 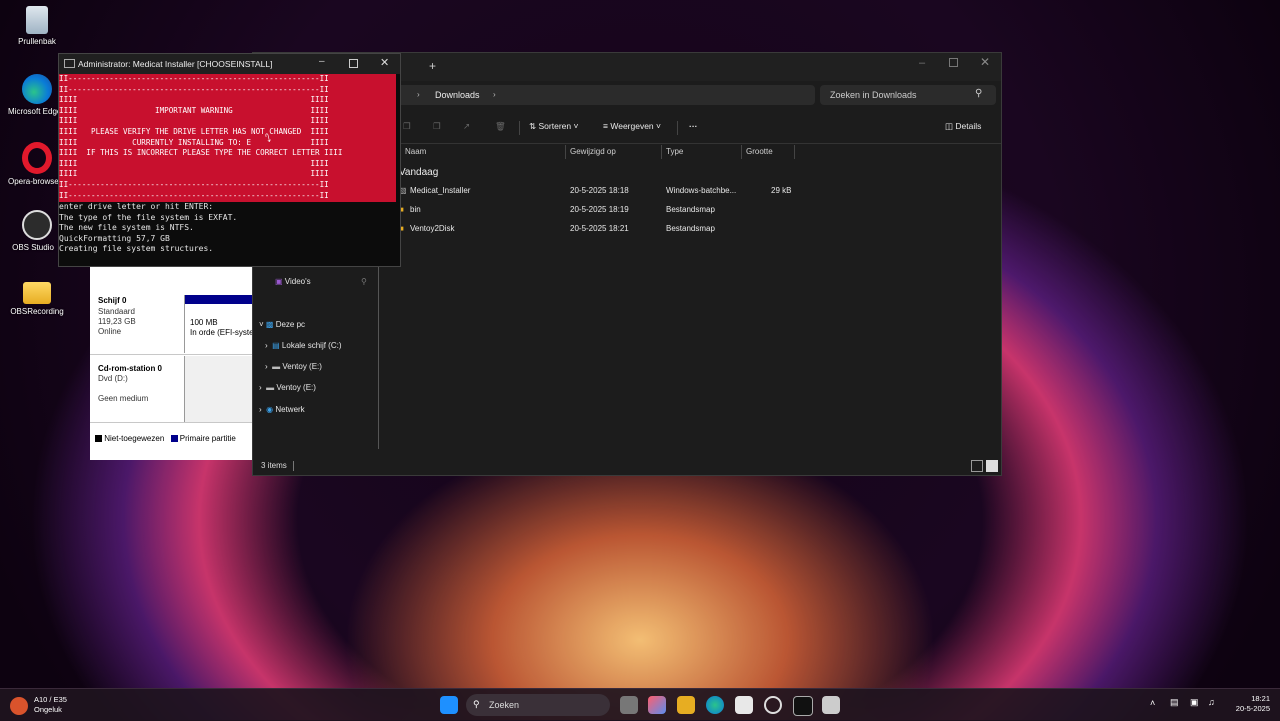 What do you see at coordinates (693, 126) in the screenshot?
I see `more-options-button: ···` at bounding box center [693, 126].